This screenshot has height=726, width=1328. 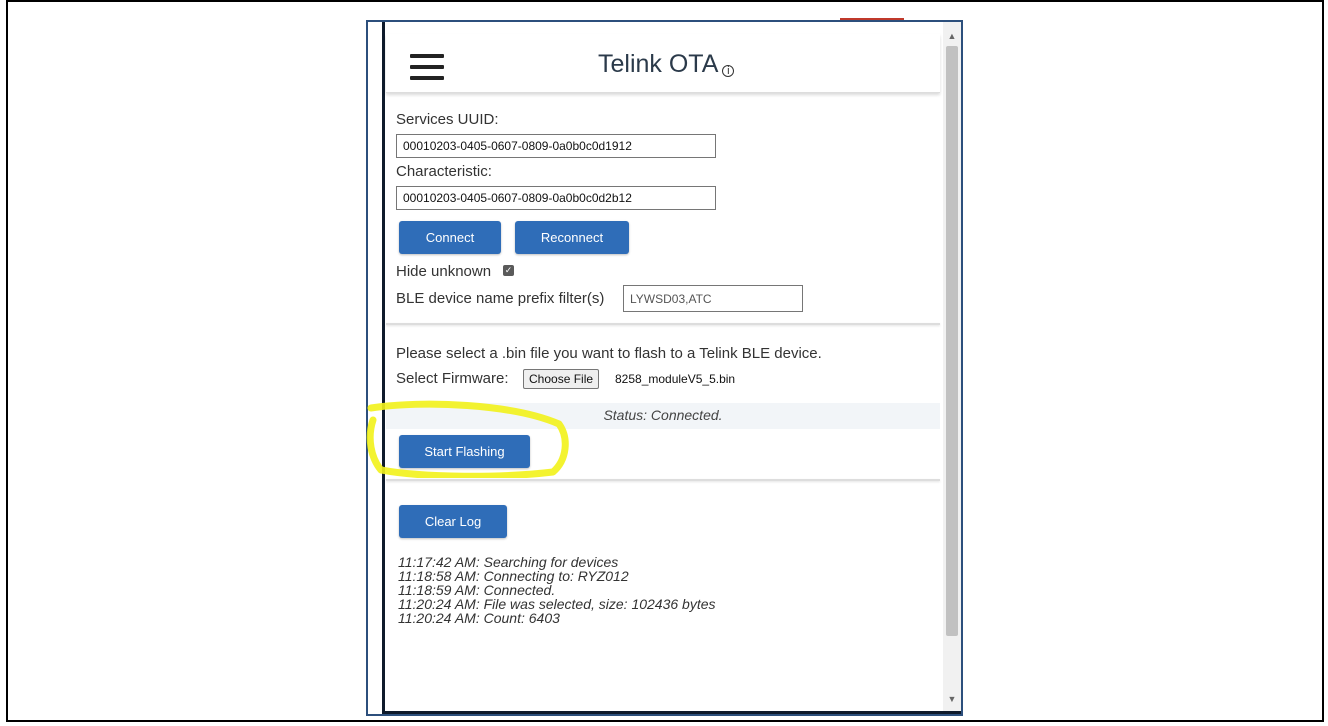 What do you see at coordinates (513, 576) in the screenshot?
I see `log-line: 11:18:58 AM: Connecting to: RYZ012` at bounding box center [513, 576].